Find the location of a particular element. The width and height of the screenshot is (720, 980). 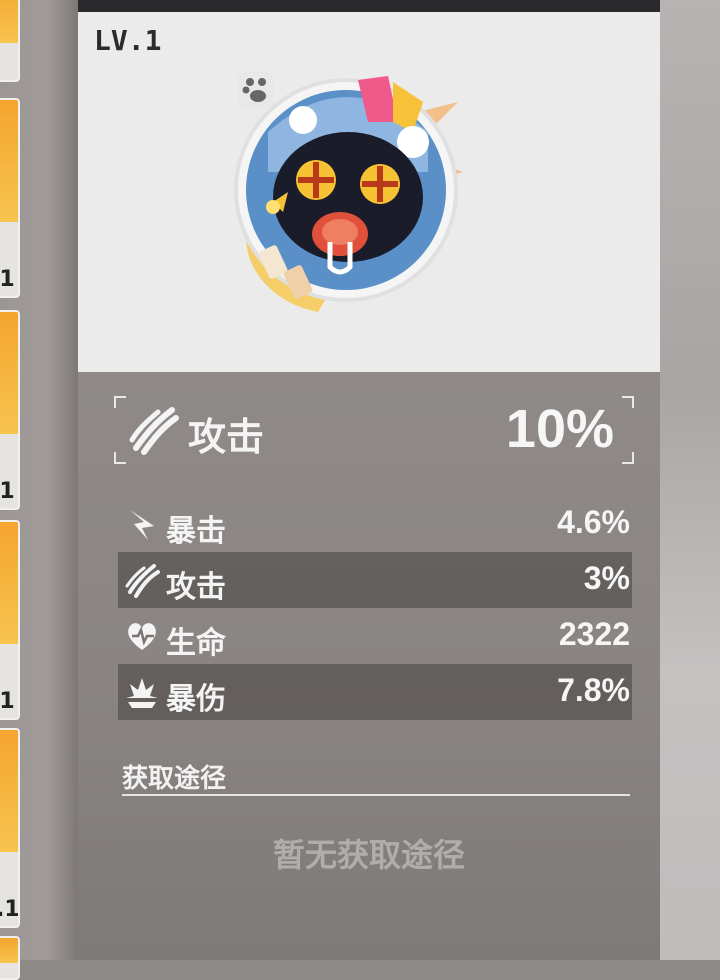

acquisition-title: 获取途径 is located at coordinates (174, 779).